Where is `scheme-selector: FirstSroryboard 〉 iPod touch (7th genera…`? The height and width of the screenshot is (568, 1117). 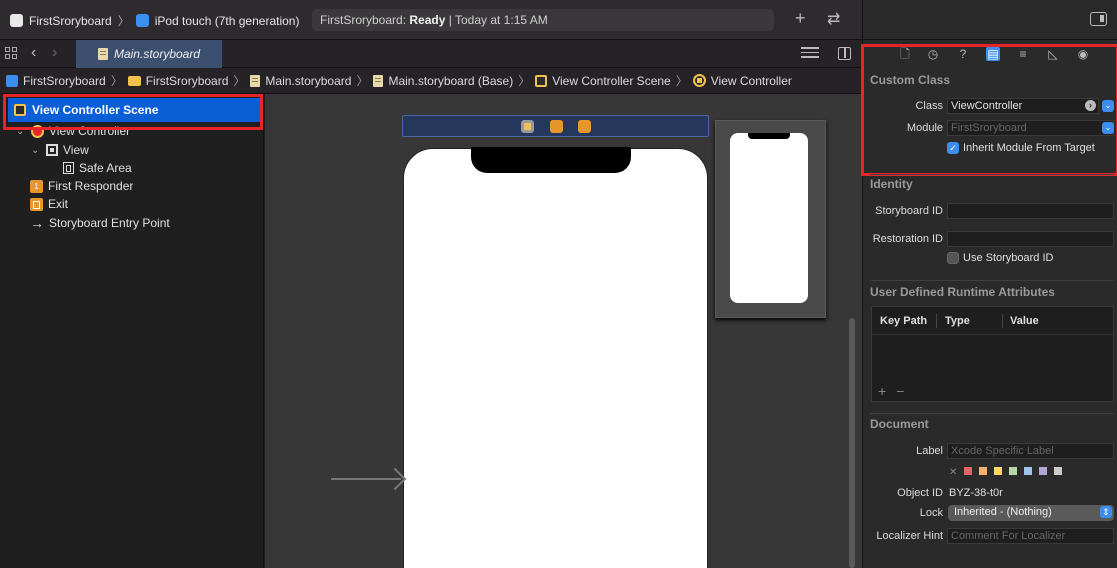
scheme-selector: FirstSroryboard 〉 iPod touch (7th genera… is located at coordinates (154, 20).